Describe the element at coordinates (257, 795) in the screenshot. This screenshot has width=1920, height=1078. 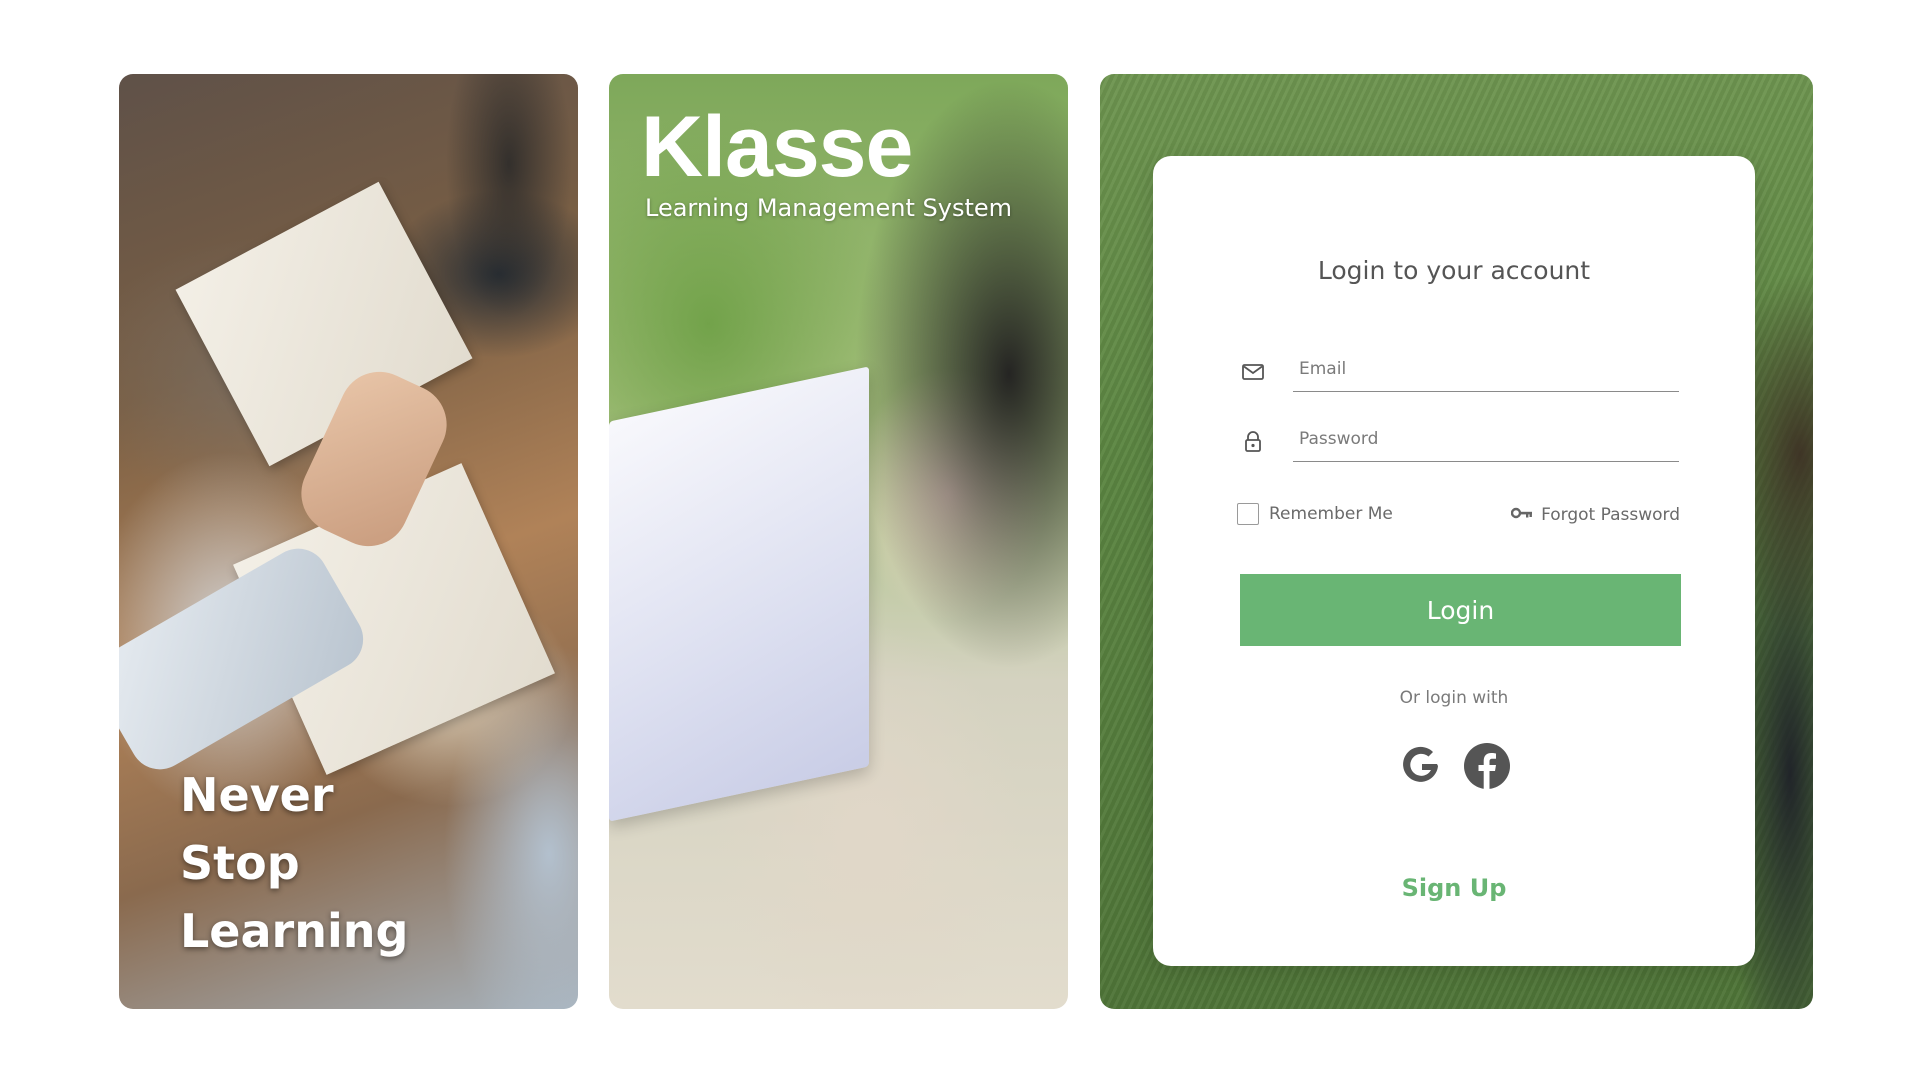
I see `tagline-line-1: Never` at that location.